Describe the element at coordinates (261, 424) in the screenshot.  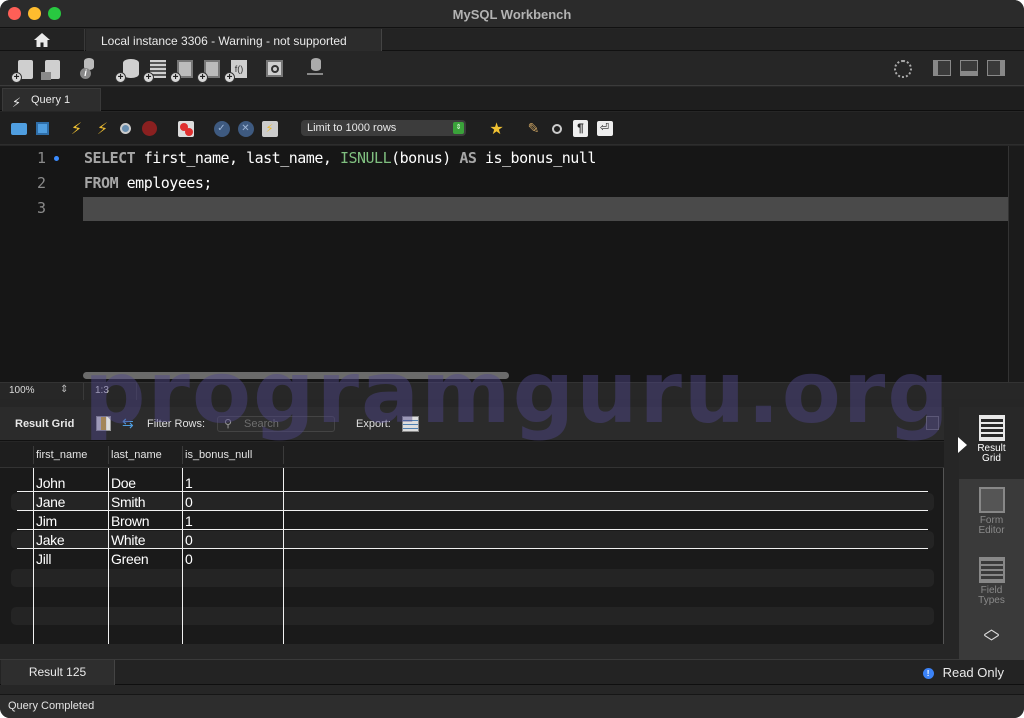
I see `search-placeholder: Search` at that location.